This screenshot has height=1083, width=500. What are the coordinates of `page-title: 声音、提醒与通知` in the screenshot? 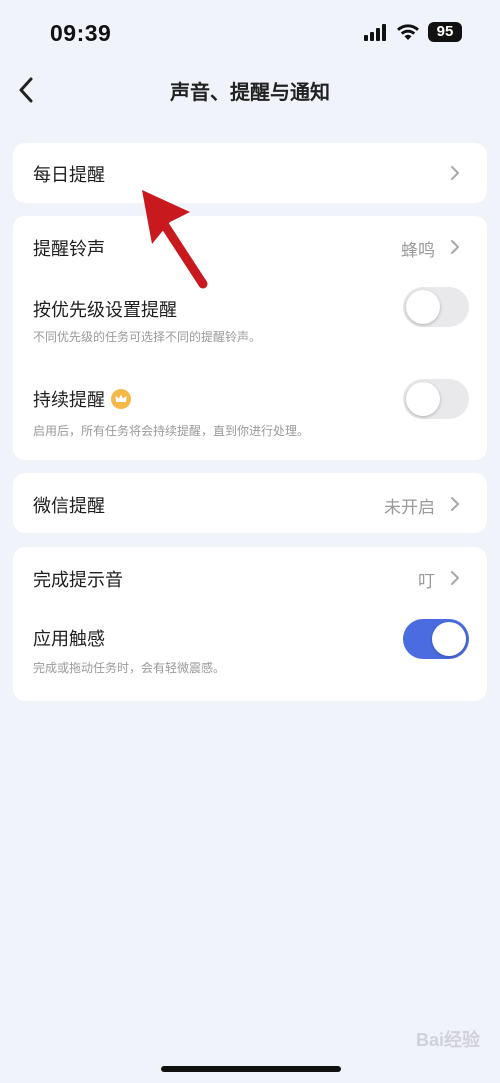 It's located at (250, 92).